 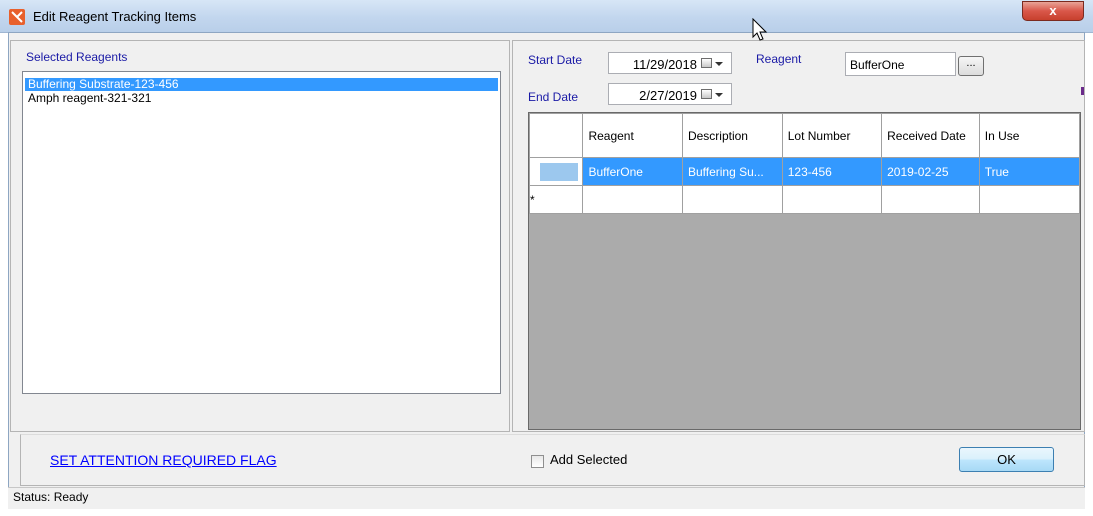 I want to click on start-date-label: Start Date, so click(x=555, y=60).